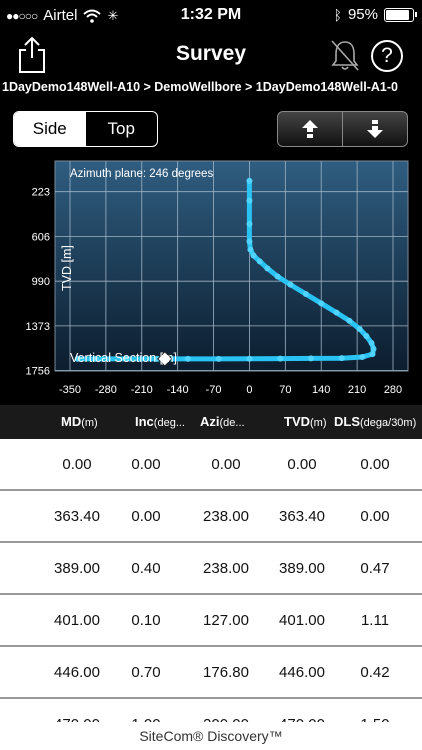 The image size is (422, 750). Describe the element at coordinates (70, 390) in the screenshot. I see `x-tick-label: -350` at that location.